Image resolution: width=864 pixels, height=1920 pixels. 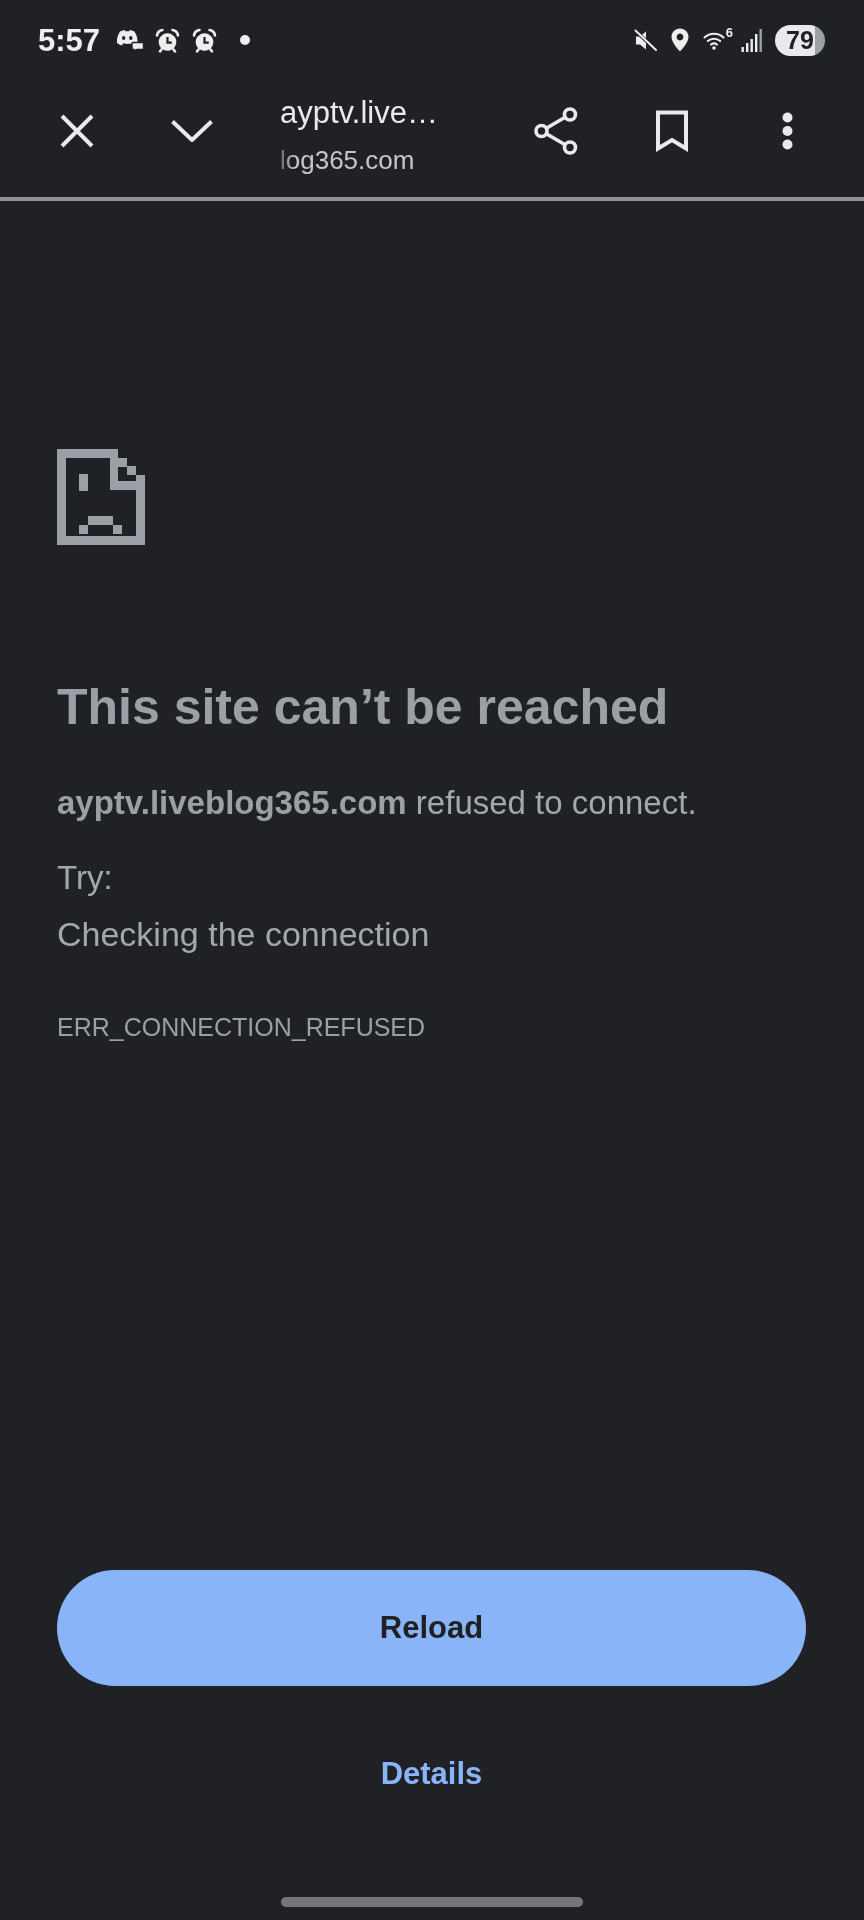 I want to click on sad-page-icon, so click(x=101, y=497).